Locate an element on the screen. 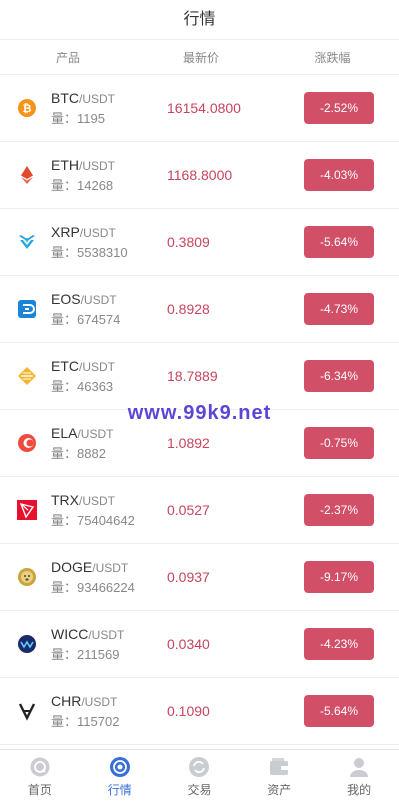 Image resolution: width=399 pixels, height=803 pixels. coin-names: DOGE/USDT 量：93466224 is located at coordinates (109, 577).